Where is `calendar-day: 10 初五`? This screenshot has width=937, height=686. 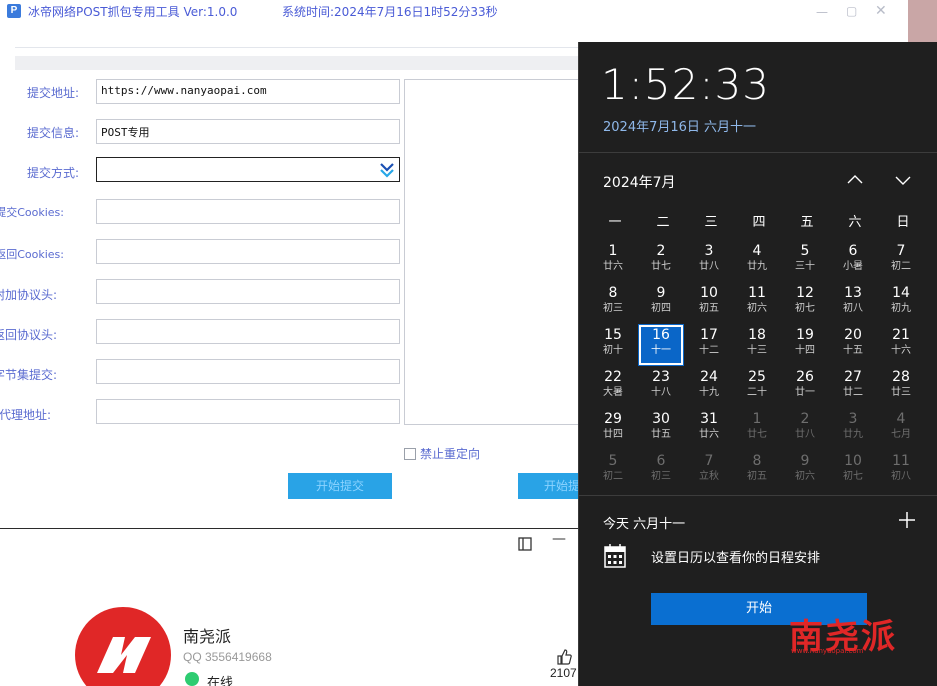 calendar-day: 10 初五 is located at coordinates (709, 303).